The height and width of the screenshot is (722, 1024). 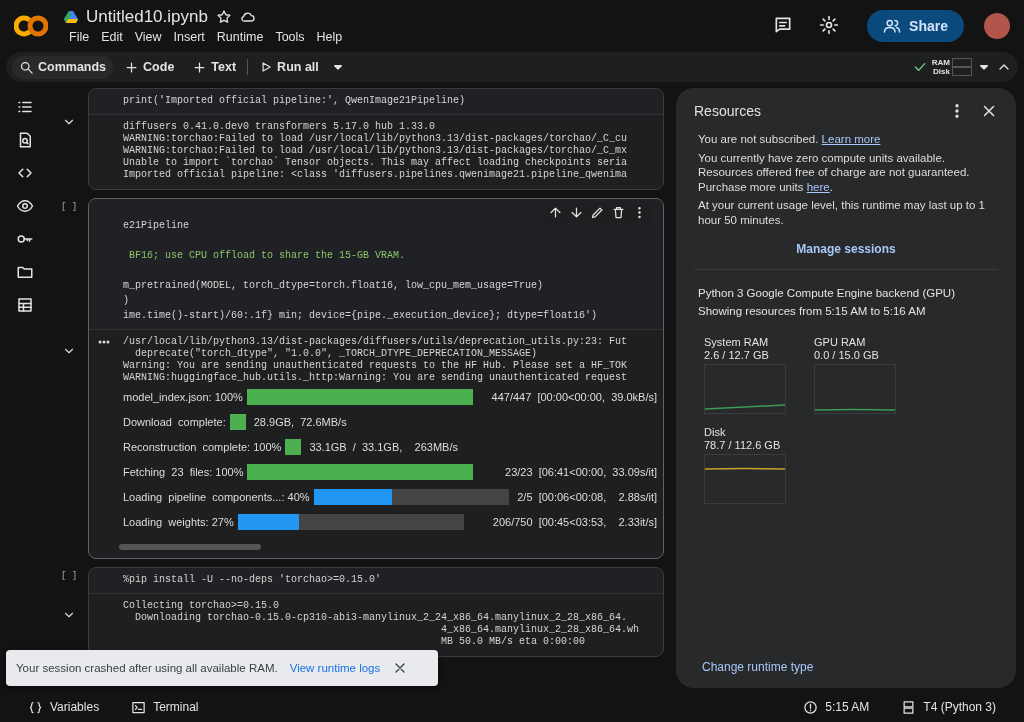 I want to click on backend-text: Python 3 Google Compute Engine backend (GPU), so click(x=827, y=293).